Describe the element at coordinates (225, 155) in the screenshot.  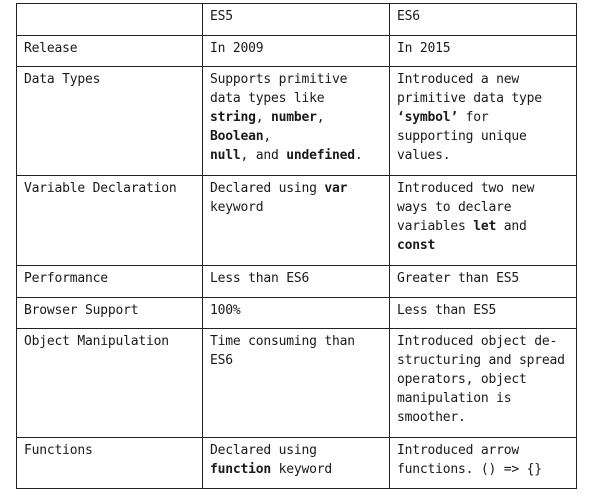
I see `data-types-es5-null: null` at that location.